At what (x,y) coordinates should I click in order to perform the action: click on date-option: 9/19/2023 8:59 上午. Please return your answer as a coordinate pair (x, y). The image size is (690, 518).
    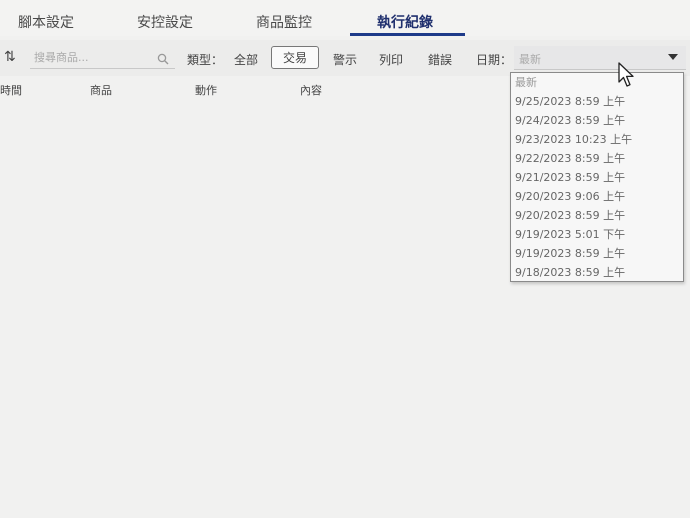
    Looking at the image, I should click on (570, 254).